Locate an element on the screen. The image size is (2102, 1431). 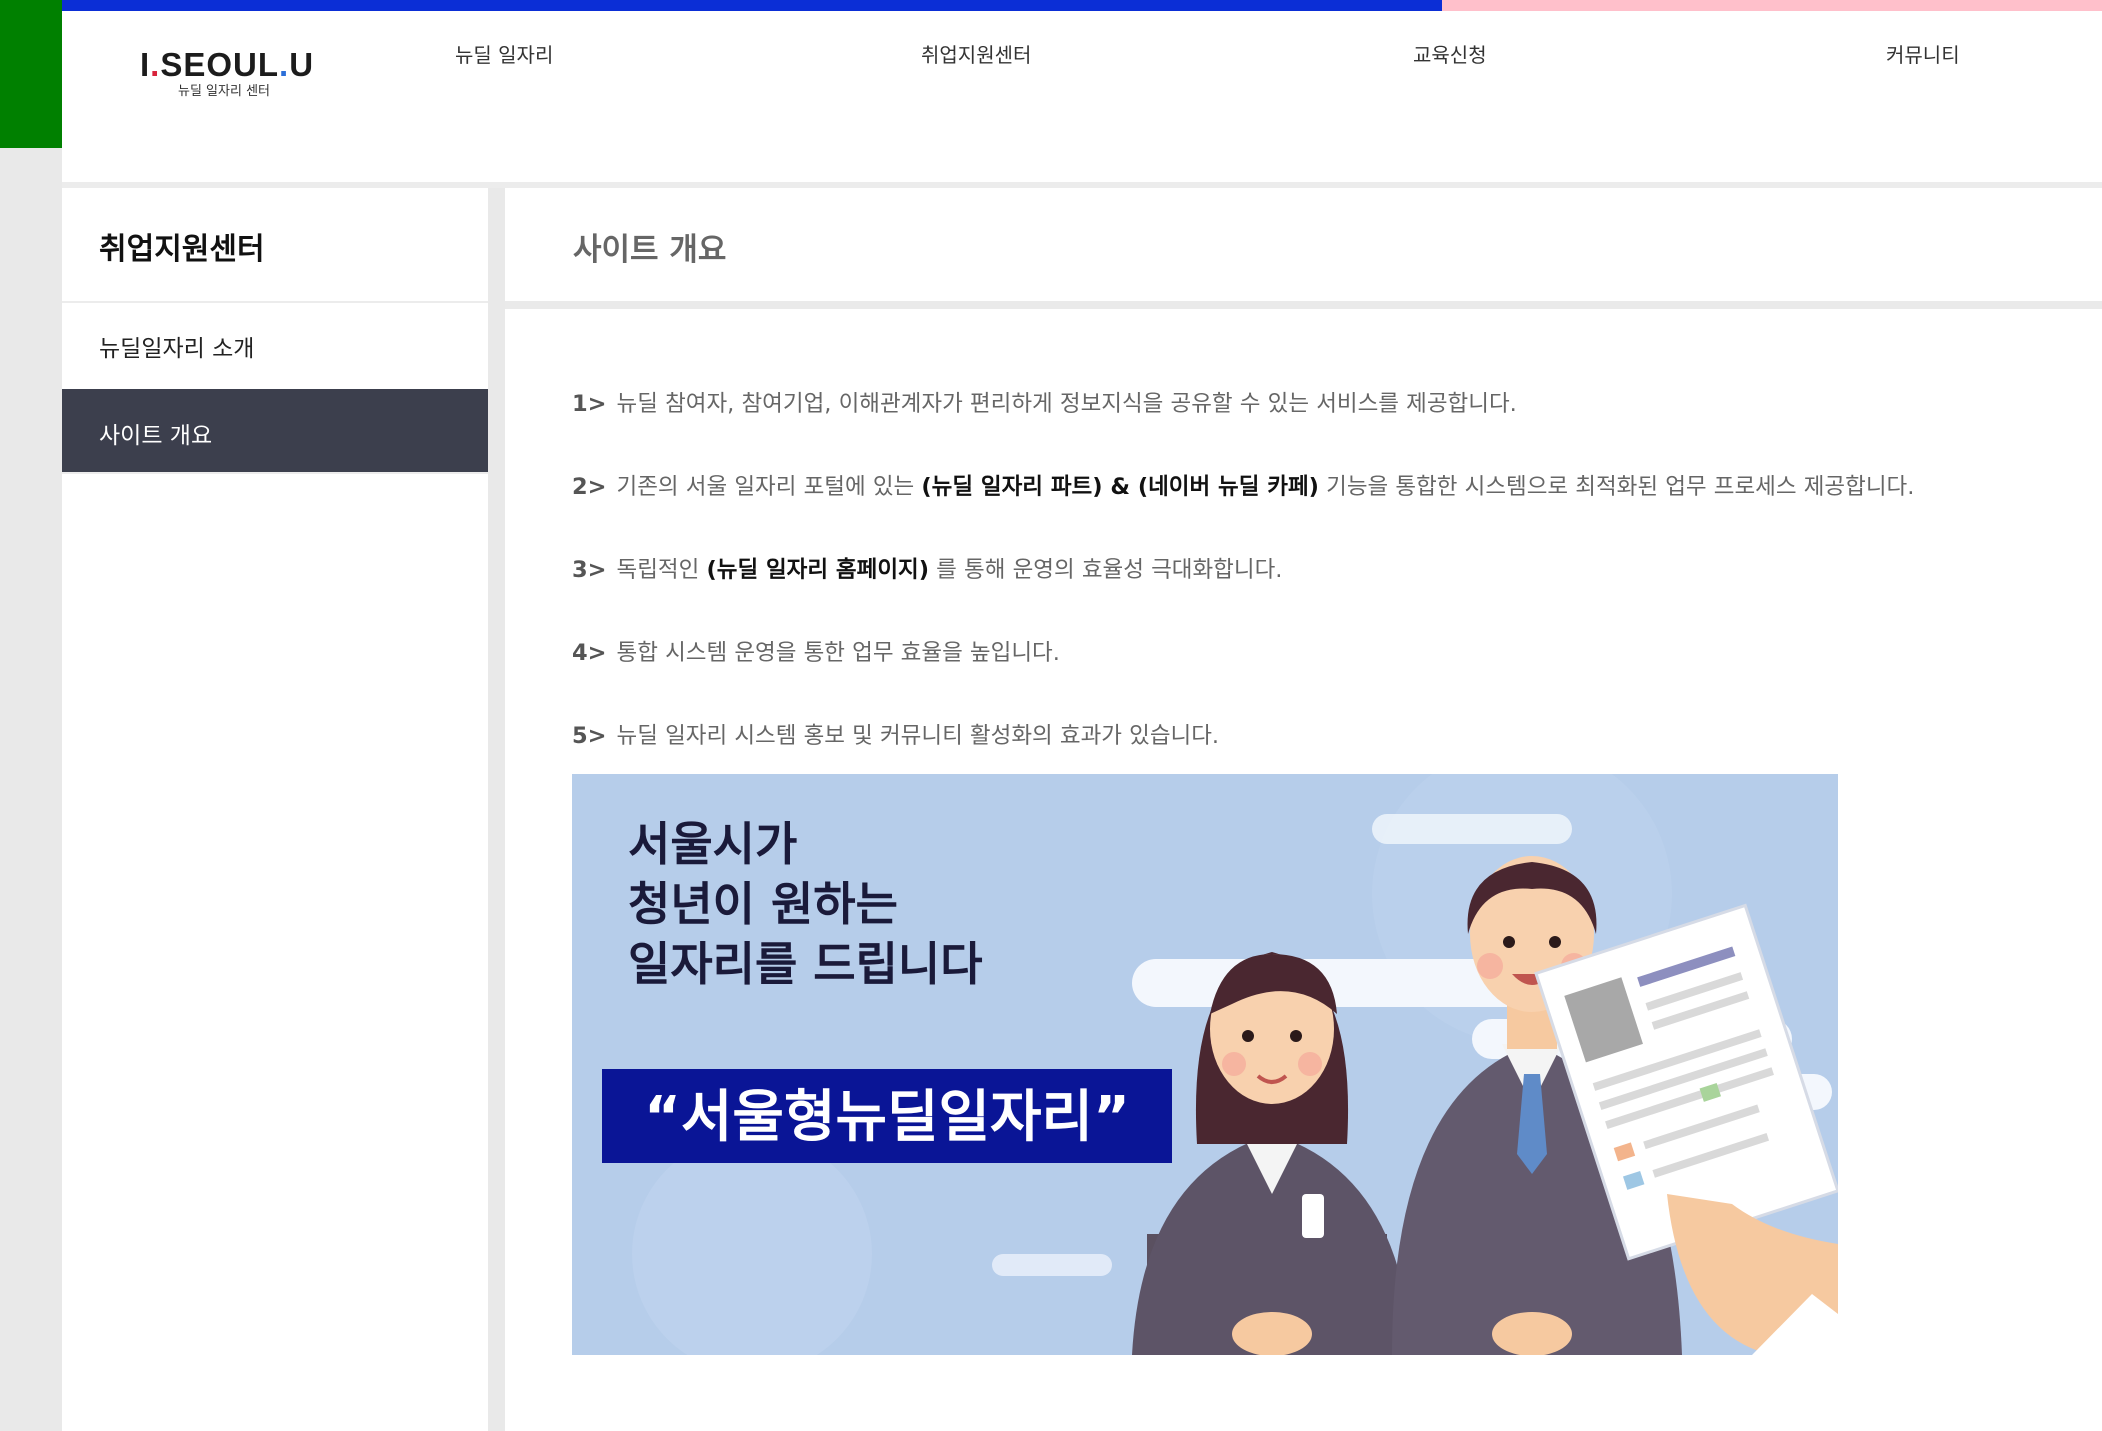
point-text: 기존의 서울 일자리 포털에 있는 is located at coordinates (769, 487).